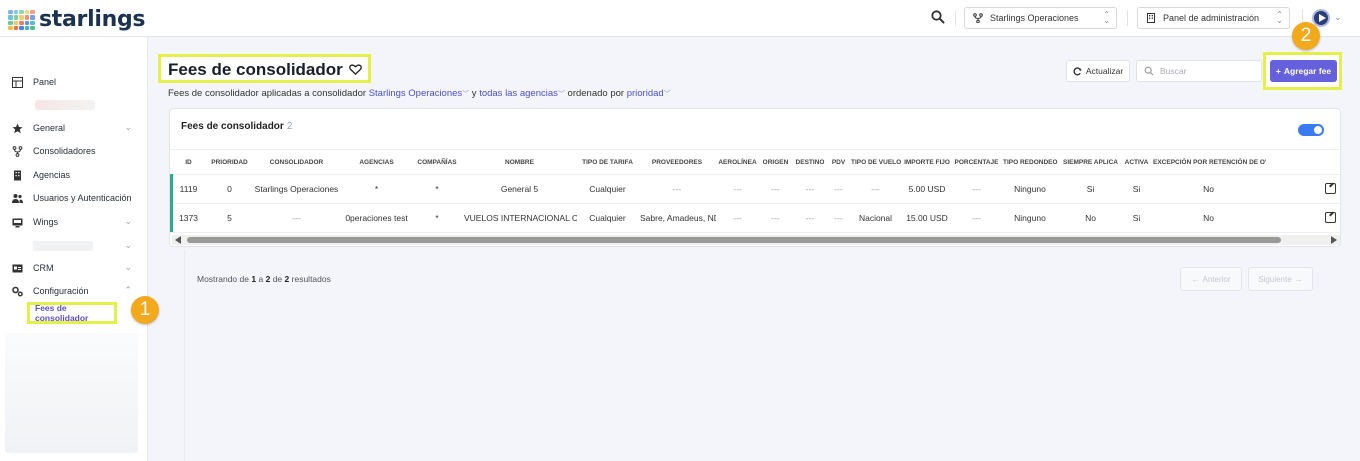  What do you see at coordinates (1275, 279) in the screenshot?
I see `next-page-label: Siguiente` at bounding box center [1275, 279].